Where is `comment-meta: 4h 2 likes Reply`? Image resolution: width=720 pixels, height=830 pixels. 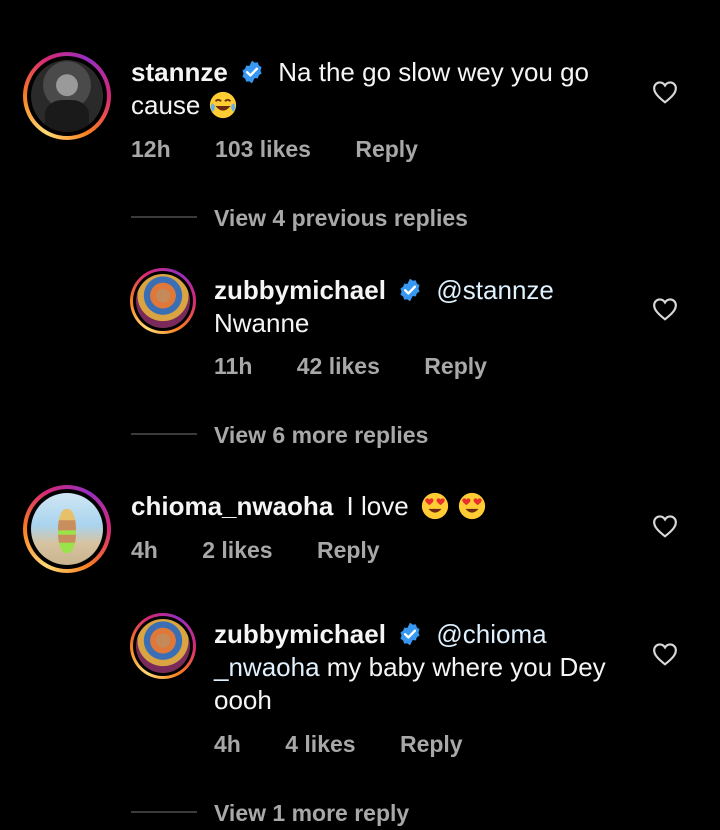
comment-meta: 4h 2 likes Reply is located at coordinates (255, 550).